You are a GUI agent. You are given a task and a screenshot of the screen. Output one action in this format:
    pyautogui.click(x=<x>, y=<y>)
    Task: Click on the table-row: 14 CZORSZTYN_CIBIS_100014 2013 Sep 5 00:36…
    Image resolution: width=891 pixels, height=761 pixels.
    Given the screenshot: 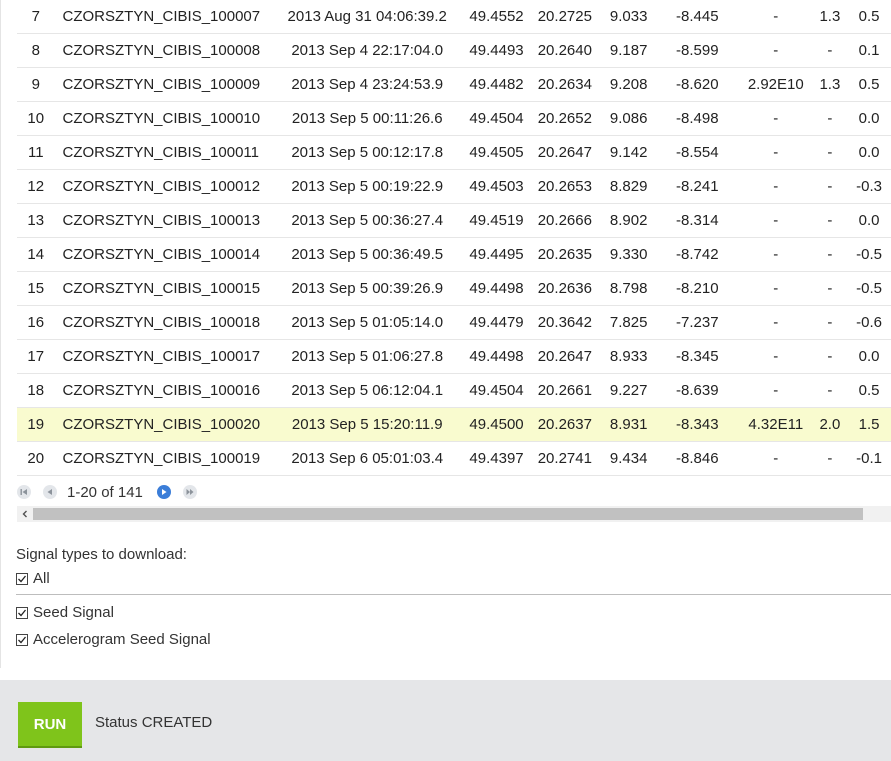 What is the action you would take?
    pyautogui.click(x=454, y=254)
    